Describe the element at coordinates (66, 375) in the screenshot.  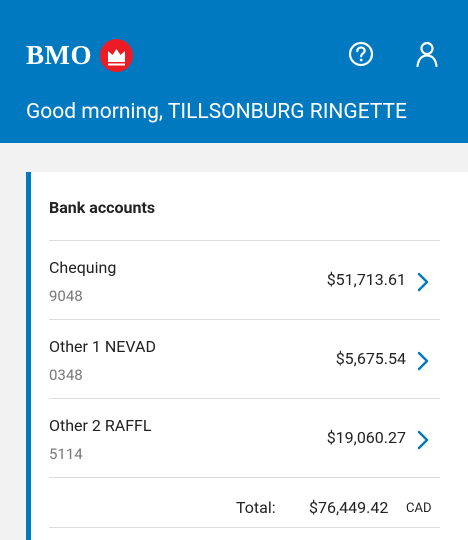
I see `account-number: 0348` at that location.